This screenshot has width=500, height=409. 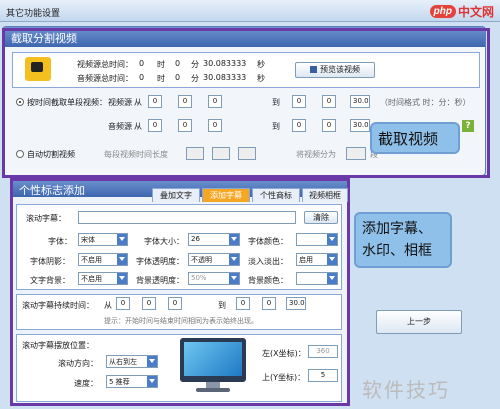 What do you see at coordinates (51, 154) in the screenshot?
I see `auto-split-label: 自动切割视频` at bounding box center [51, 154].